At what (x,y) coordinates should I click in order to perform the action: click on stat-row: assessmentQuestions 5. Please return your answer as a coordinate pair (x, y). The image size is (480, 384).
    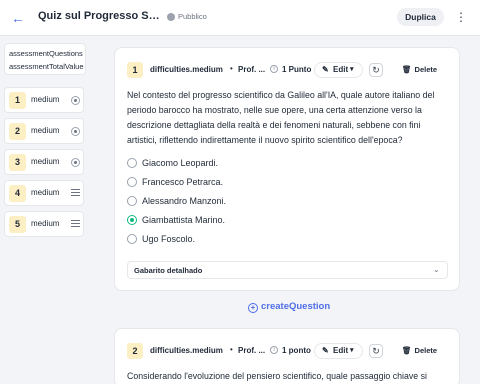
    Looking at the image, I should click on (47, 54).